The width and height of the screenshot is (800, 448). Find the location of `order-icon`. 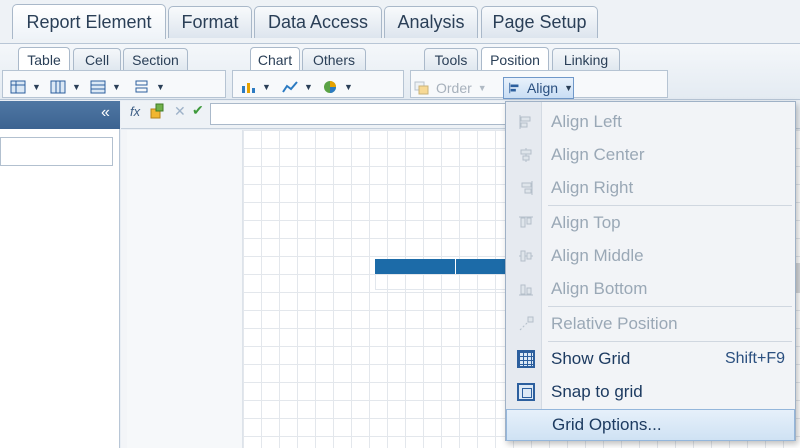

order-icon is located at coordinates (421, 88).